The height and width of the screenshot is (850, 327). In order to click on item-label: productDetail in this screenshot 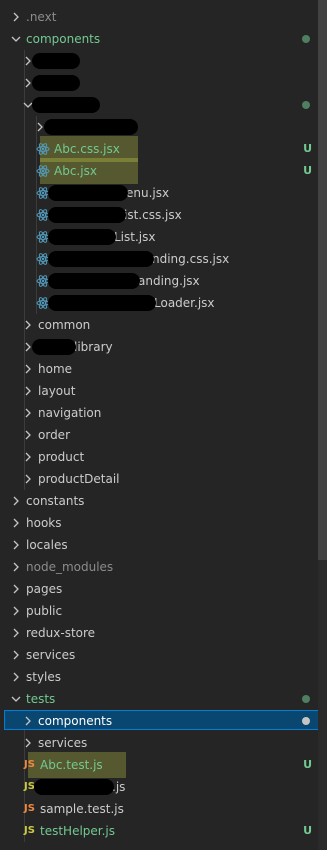, I will do `click(79, 479)`.